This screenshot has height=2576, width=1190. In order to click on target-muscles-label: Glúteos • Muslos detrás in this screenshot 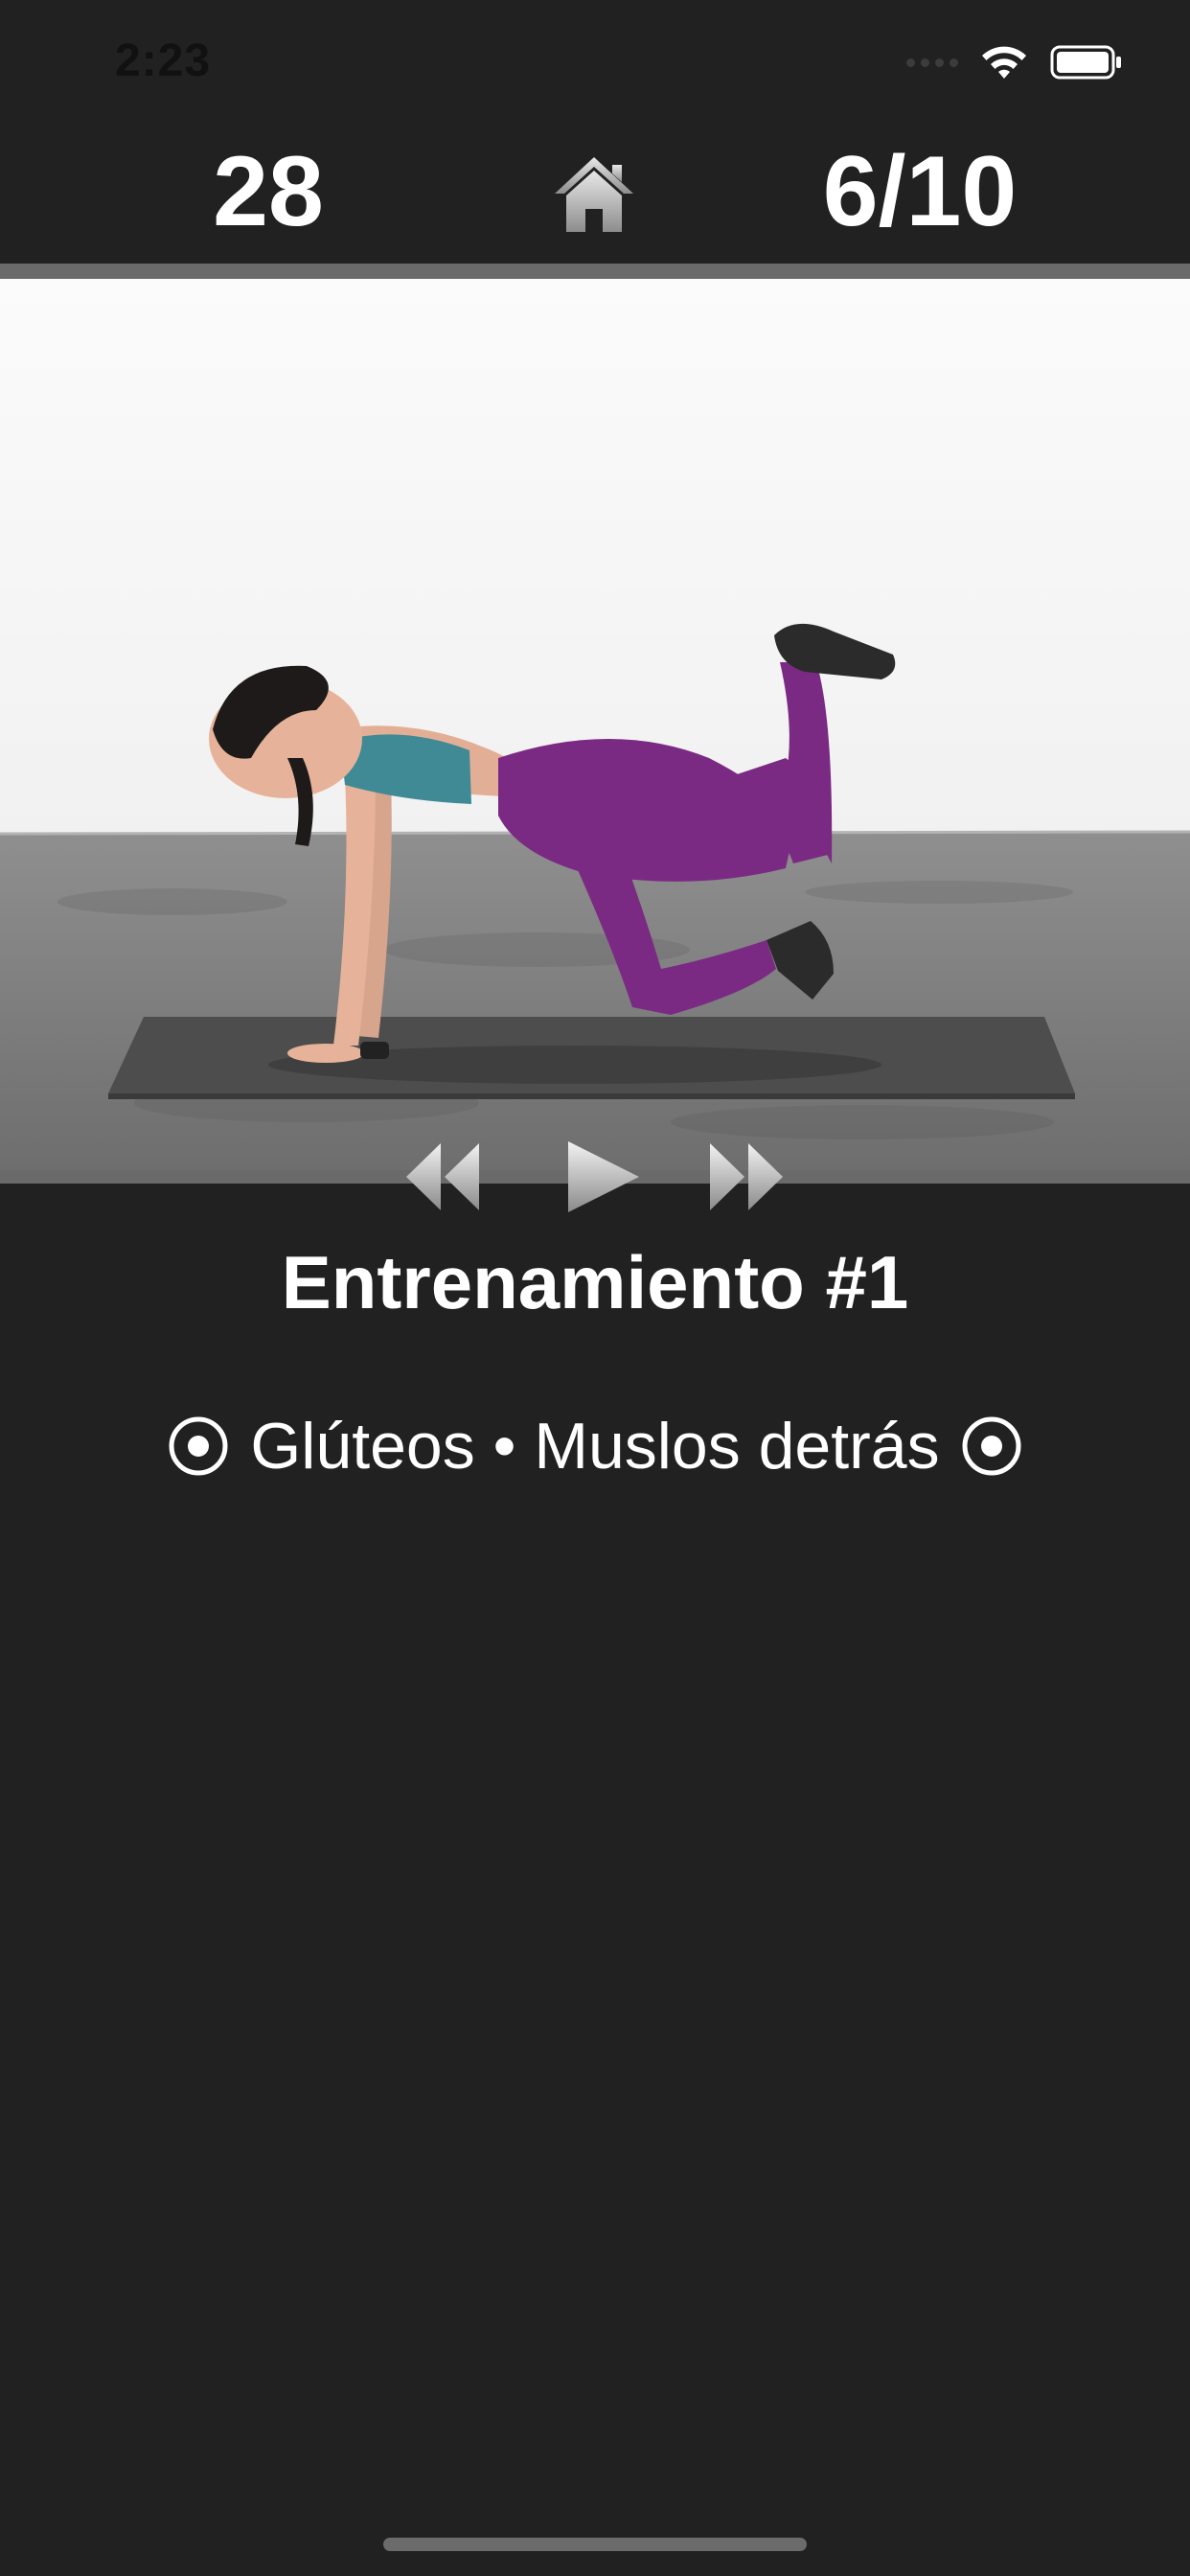, I will do `click(595, 1446)`.